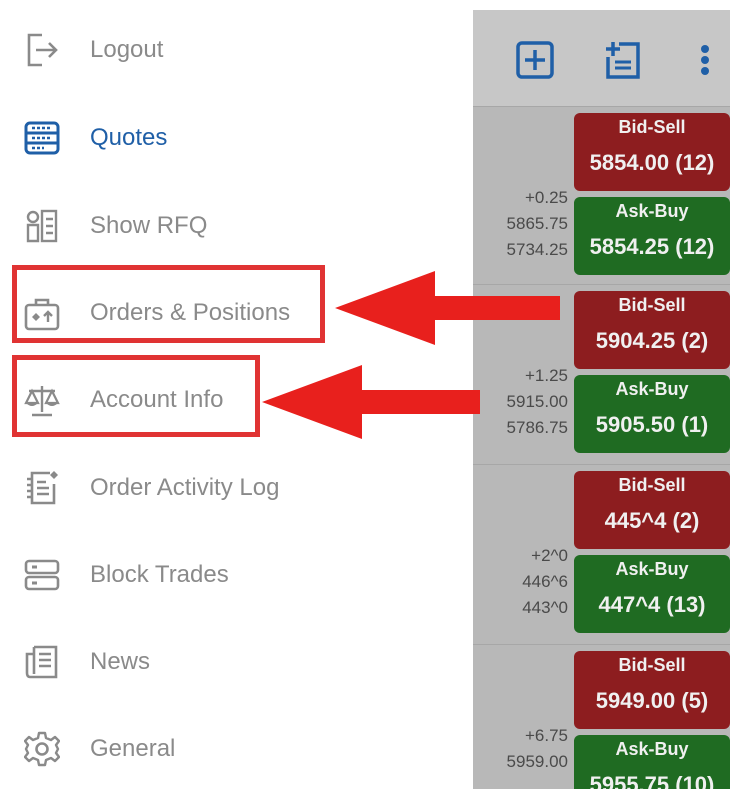  I want to click on quote-change: +2^0, so click(549, 555).